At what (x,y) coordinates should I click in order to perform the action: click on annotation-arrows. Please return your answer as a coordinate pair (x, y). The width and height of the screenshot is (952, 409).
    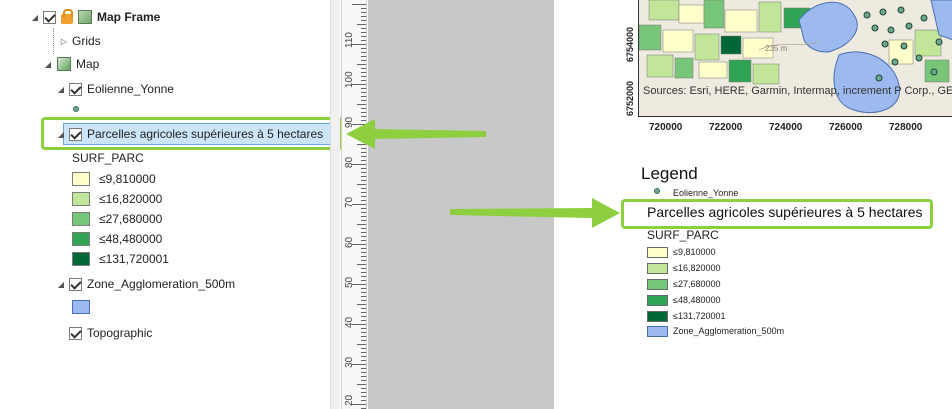
    Looking at the image, I should click on (483, 173).